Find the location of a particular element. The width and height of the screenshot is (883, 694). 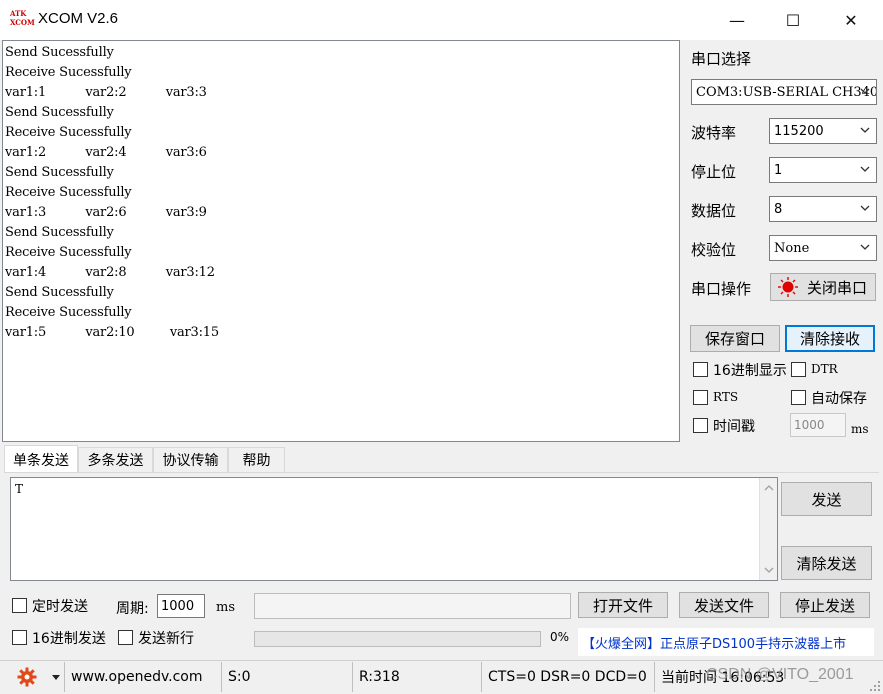

tab-multi-send: 多条发送 is located at coordinates (115, 460).